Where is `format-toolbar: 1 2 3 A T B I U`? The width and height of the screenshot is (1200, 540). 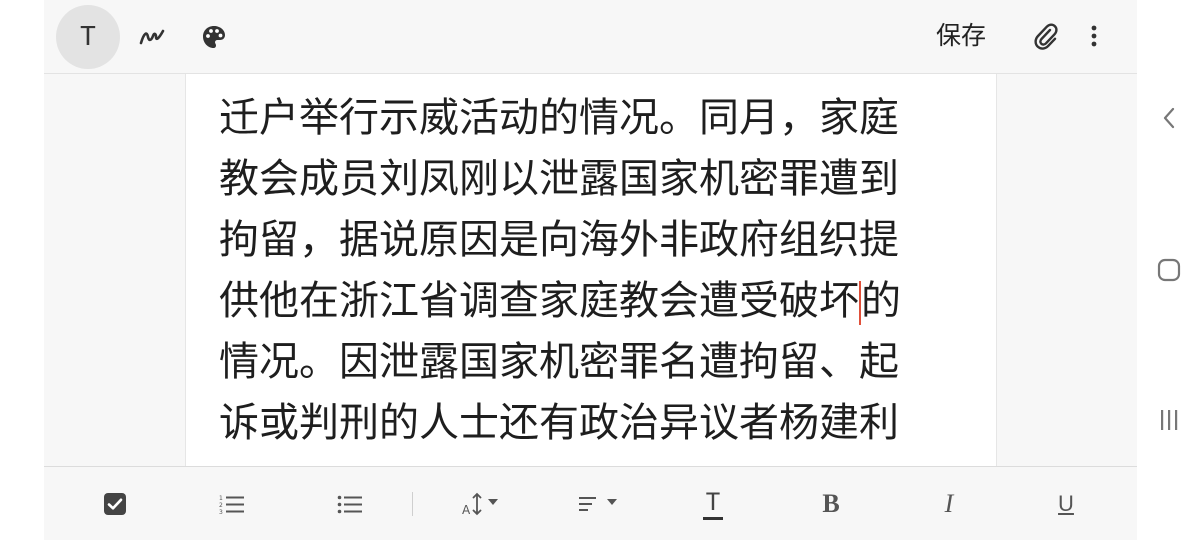
format-toolbar: 1 2 3 A T B I U is located at coordinates (590, 503).